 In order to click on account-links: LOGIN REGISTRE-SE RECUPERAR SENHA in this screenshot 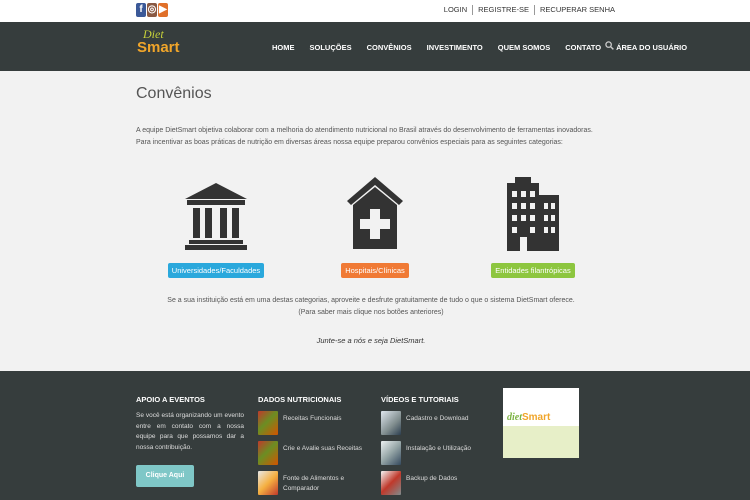, I will do `click(529, 10)`.